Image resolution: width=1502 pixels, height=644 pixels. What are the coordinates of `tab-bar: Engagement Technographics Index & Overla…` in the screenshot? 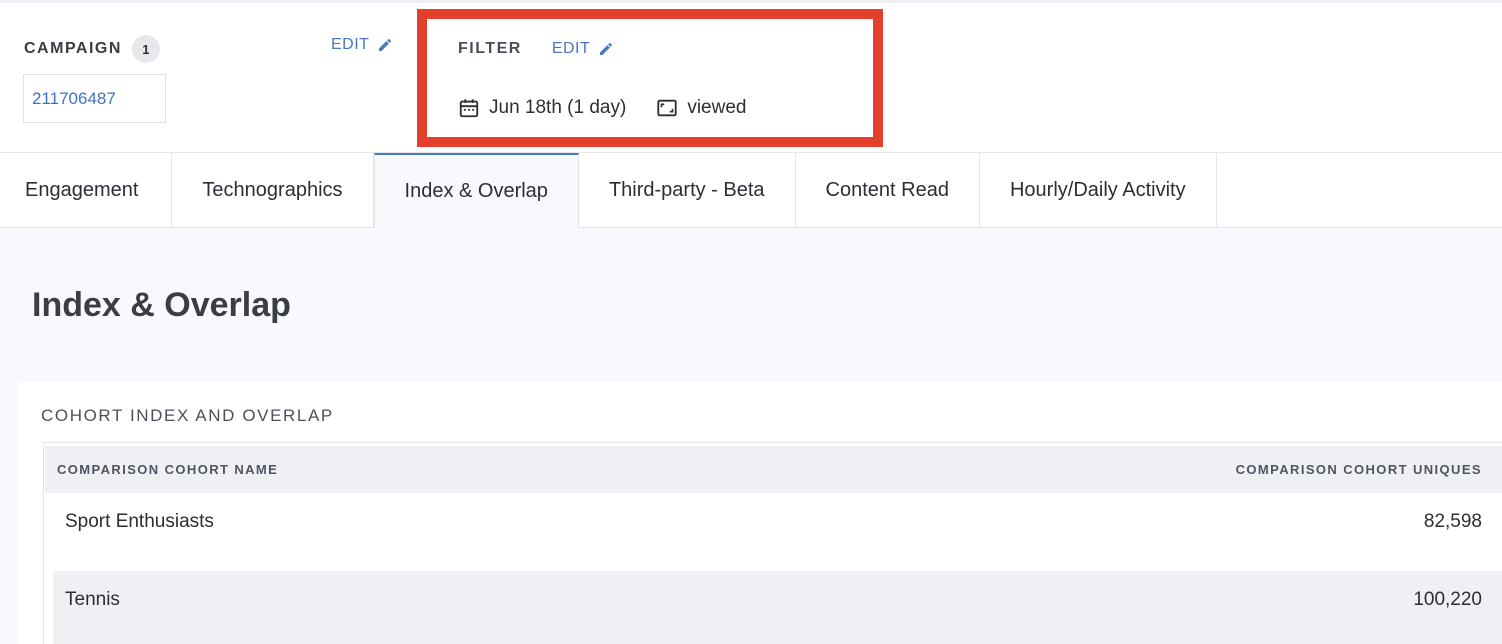 It's located at (751, 190).